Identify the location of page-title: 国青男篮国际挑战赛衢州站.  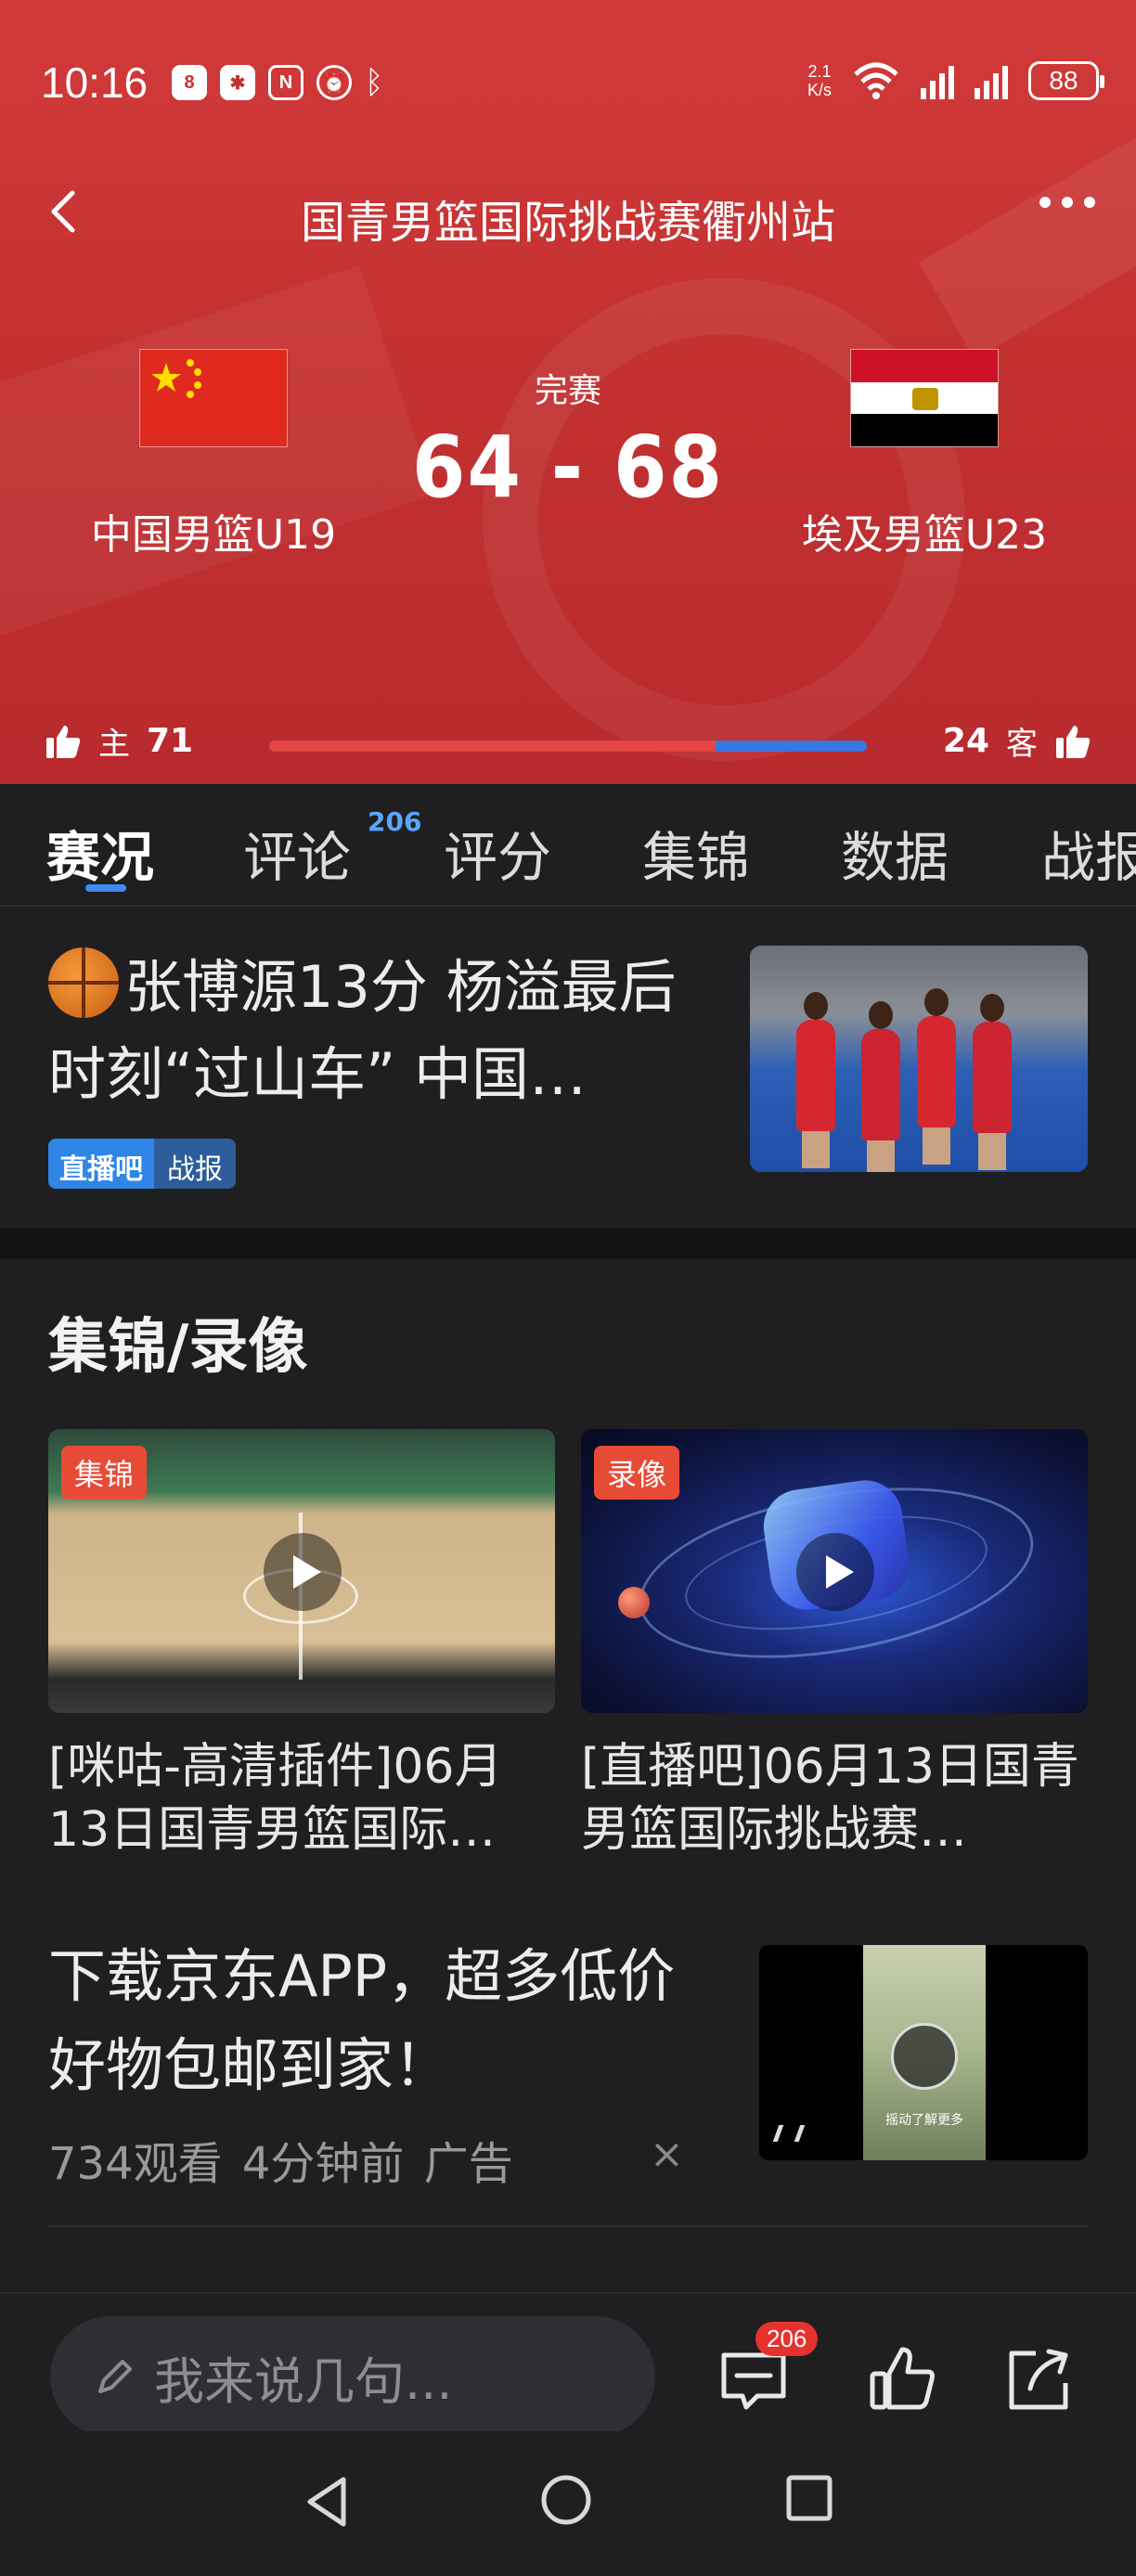
(567, 223).